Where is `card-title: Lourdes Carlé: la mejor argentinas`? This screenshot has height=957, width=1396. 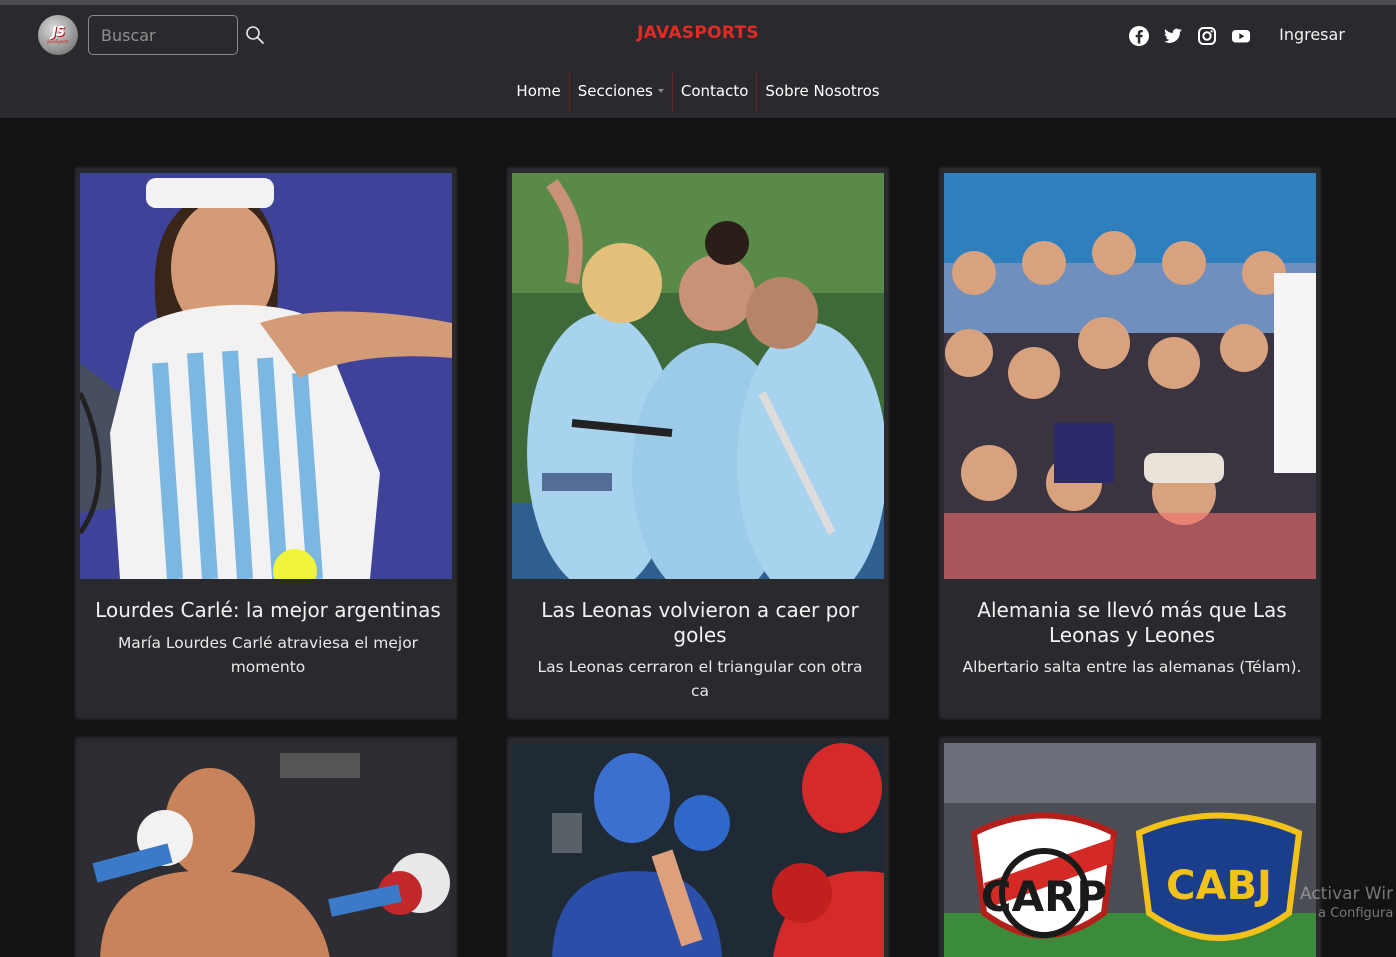
card-title: Lourdes Carlé: la mejor argentinas is located at coordinates (268, 610).